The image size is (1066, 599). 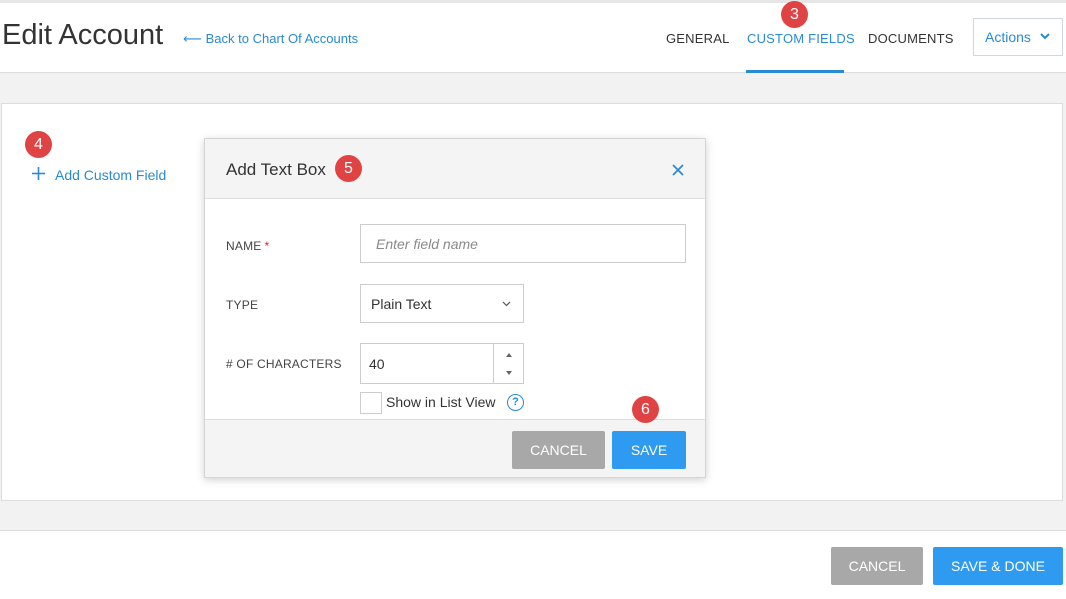 I want to click on type-label: TYPE, so click(x=242, y=305).